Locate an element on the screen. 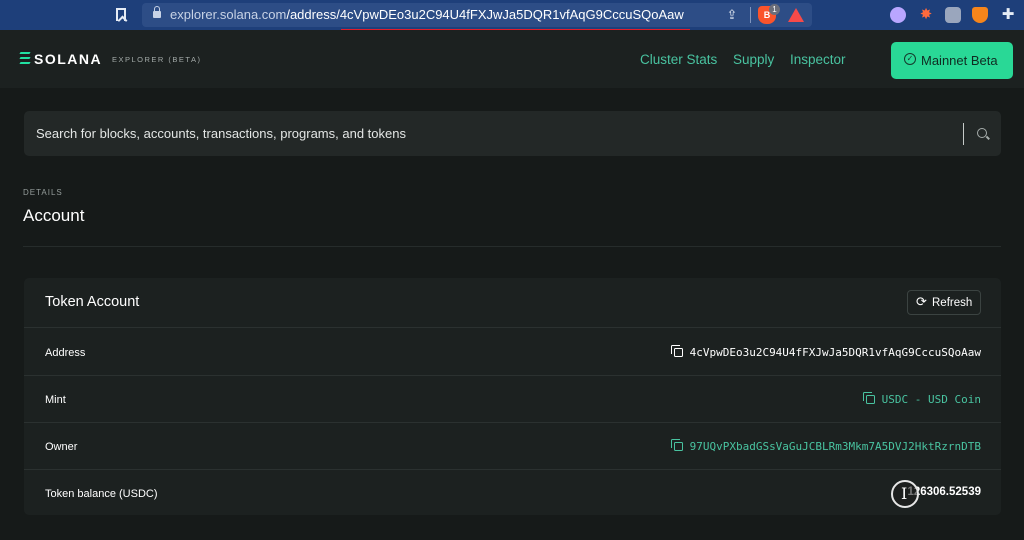  toolbar-divider is located at coordinates (750, 15).